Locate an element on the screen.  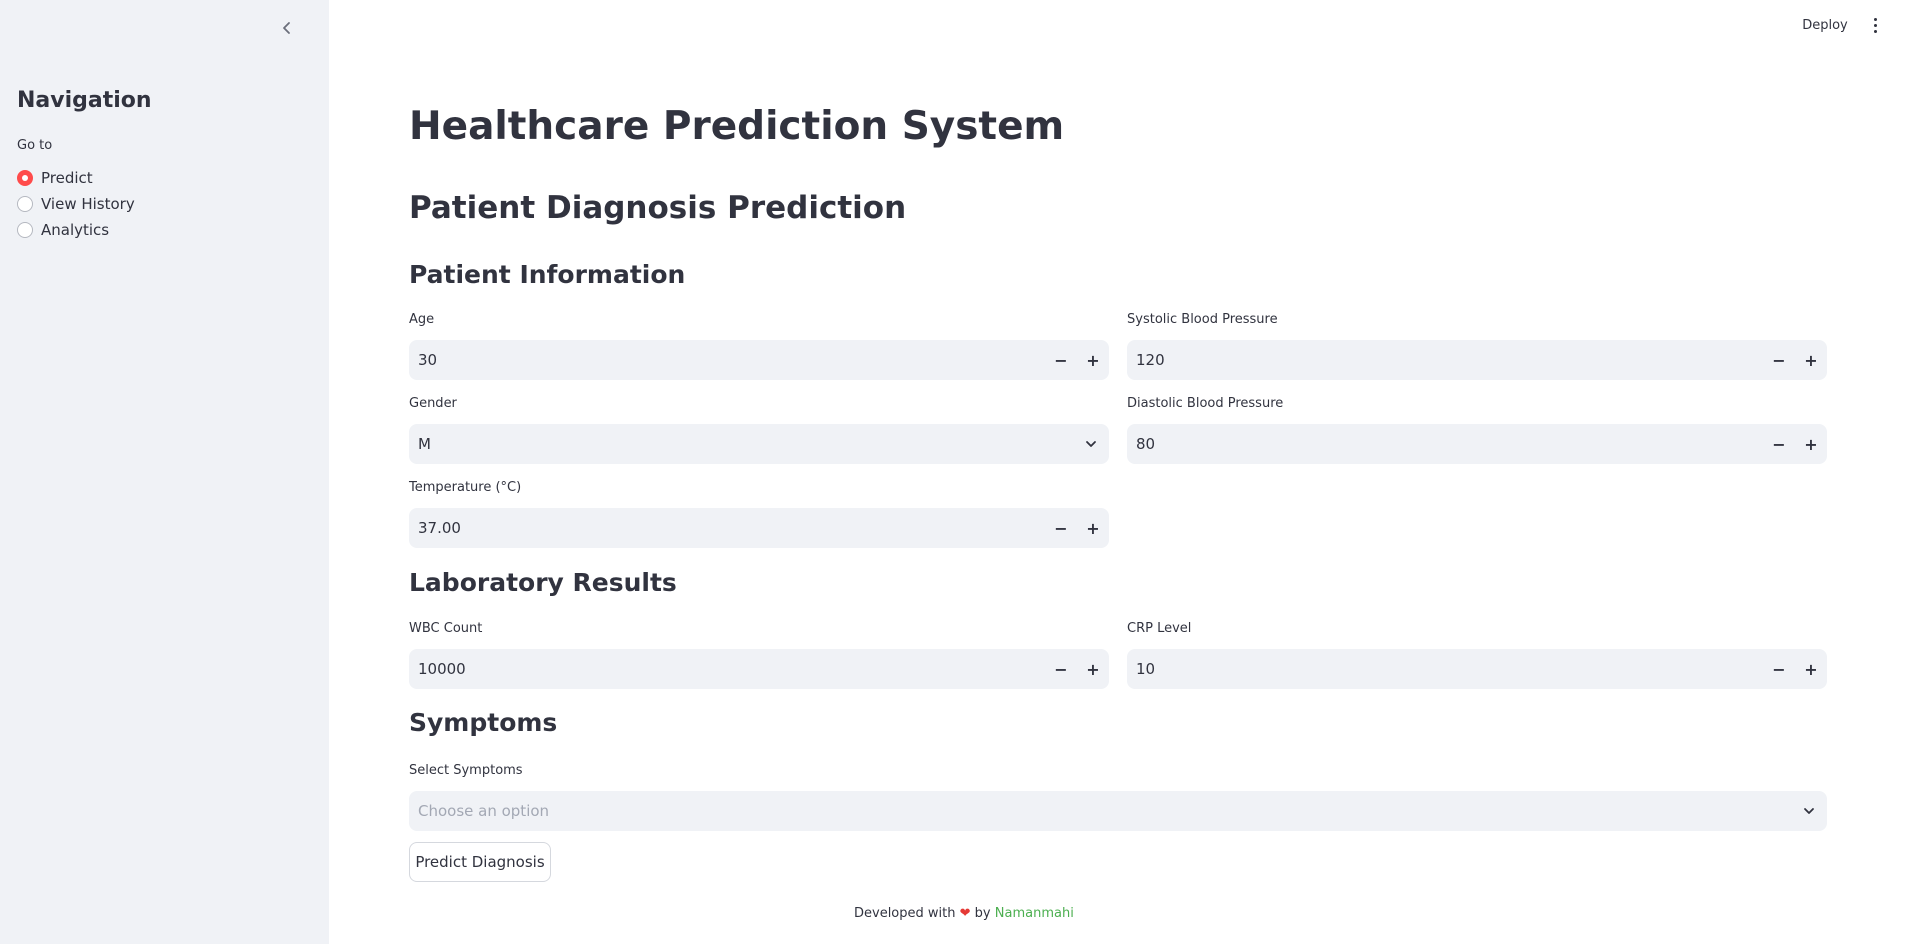
patient-info-heading: Patient Information is located at coordinates (547, 274).